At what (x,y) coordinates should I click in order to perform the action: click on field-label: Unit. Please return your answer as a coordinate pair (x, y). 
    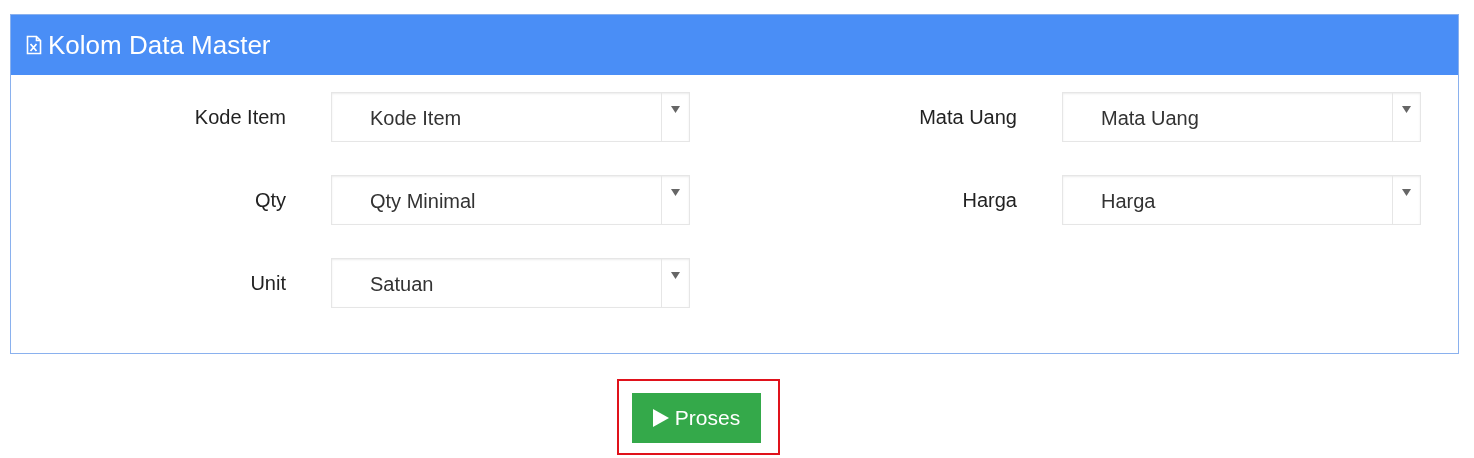
    Looking at the image, I should click on (268, 283).